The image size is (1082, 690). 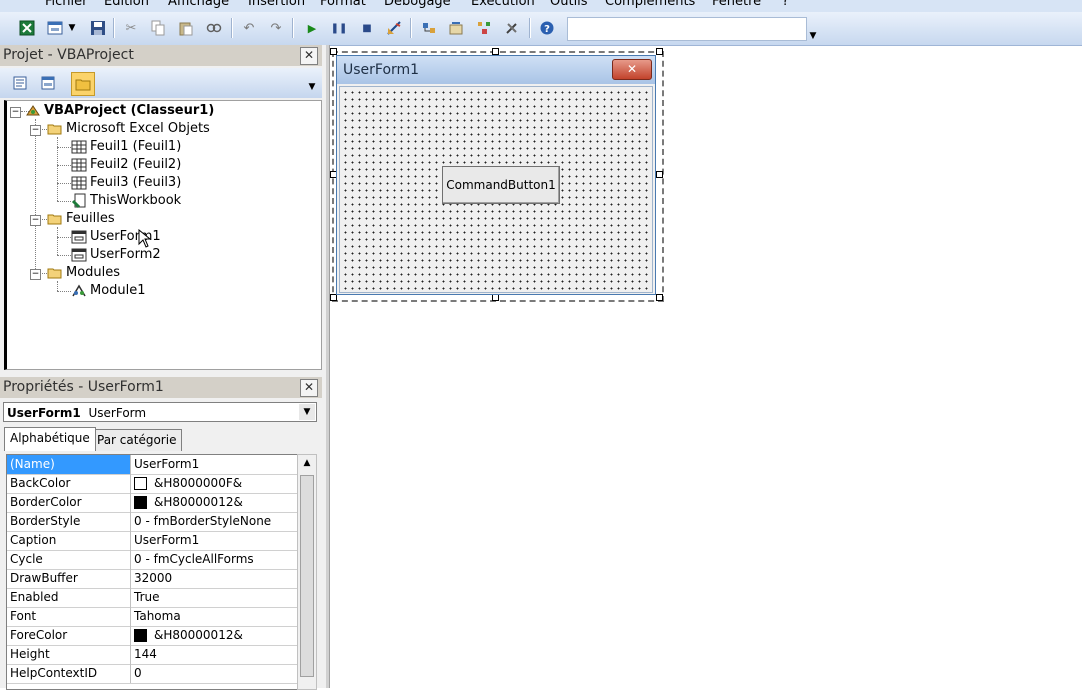 What do you see at coordinates (307, 412) in the screenshot?
I see `chevron-down-icon: ▼` at bounding box center [307, 412].